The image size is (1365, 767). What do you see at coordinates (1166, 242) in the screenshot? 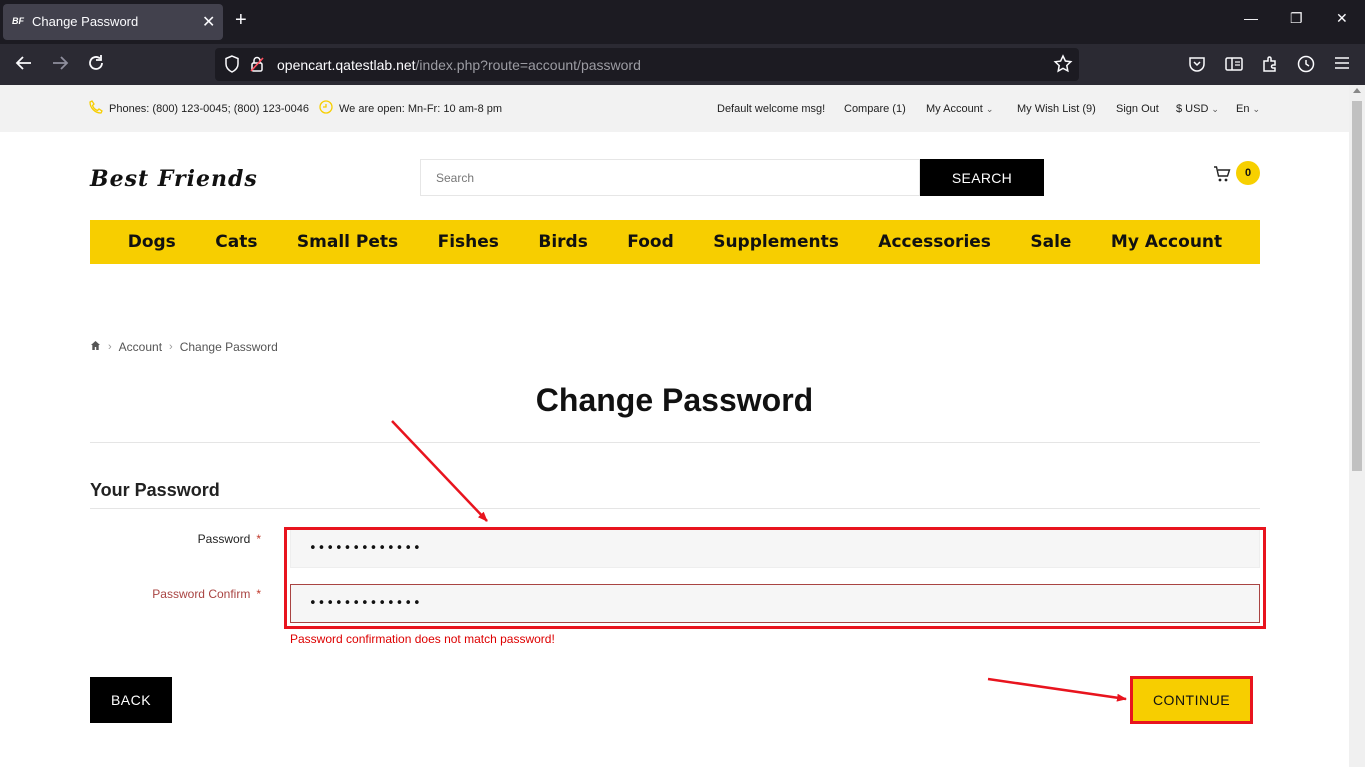
I see `menu-item-my-account: My Account` at bounding box center [1166, 242].